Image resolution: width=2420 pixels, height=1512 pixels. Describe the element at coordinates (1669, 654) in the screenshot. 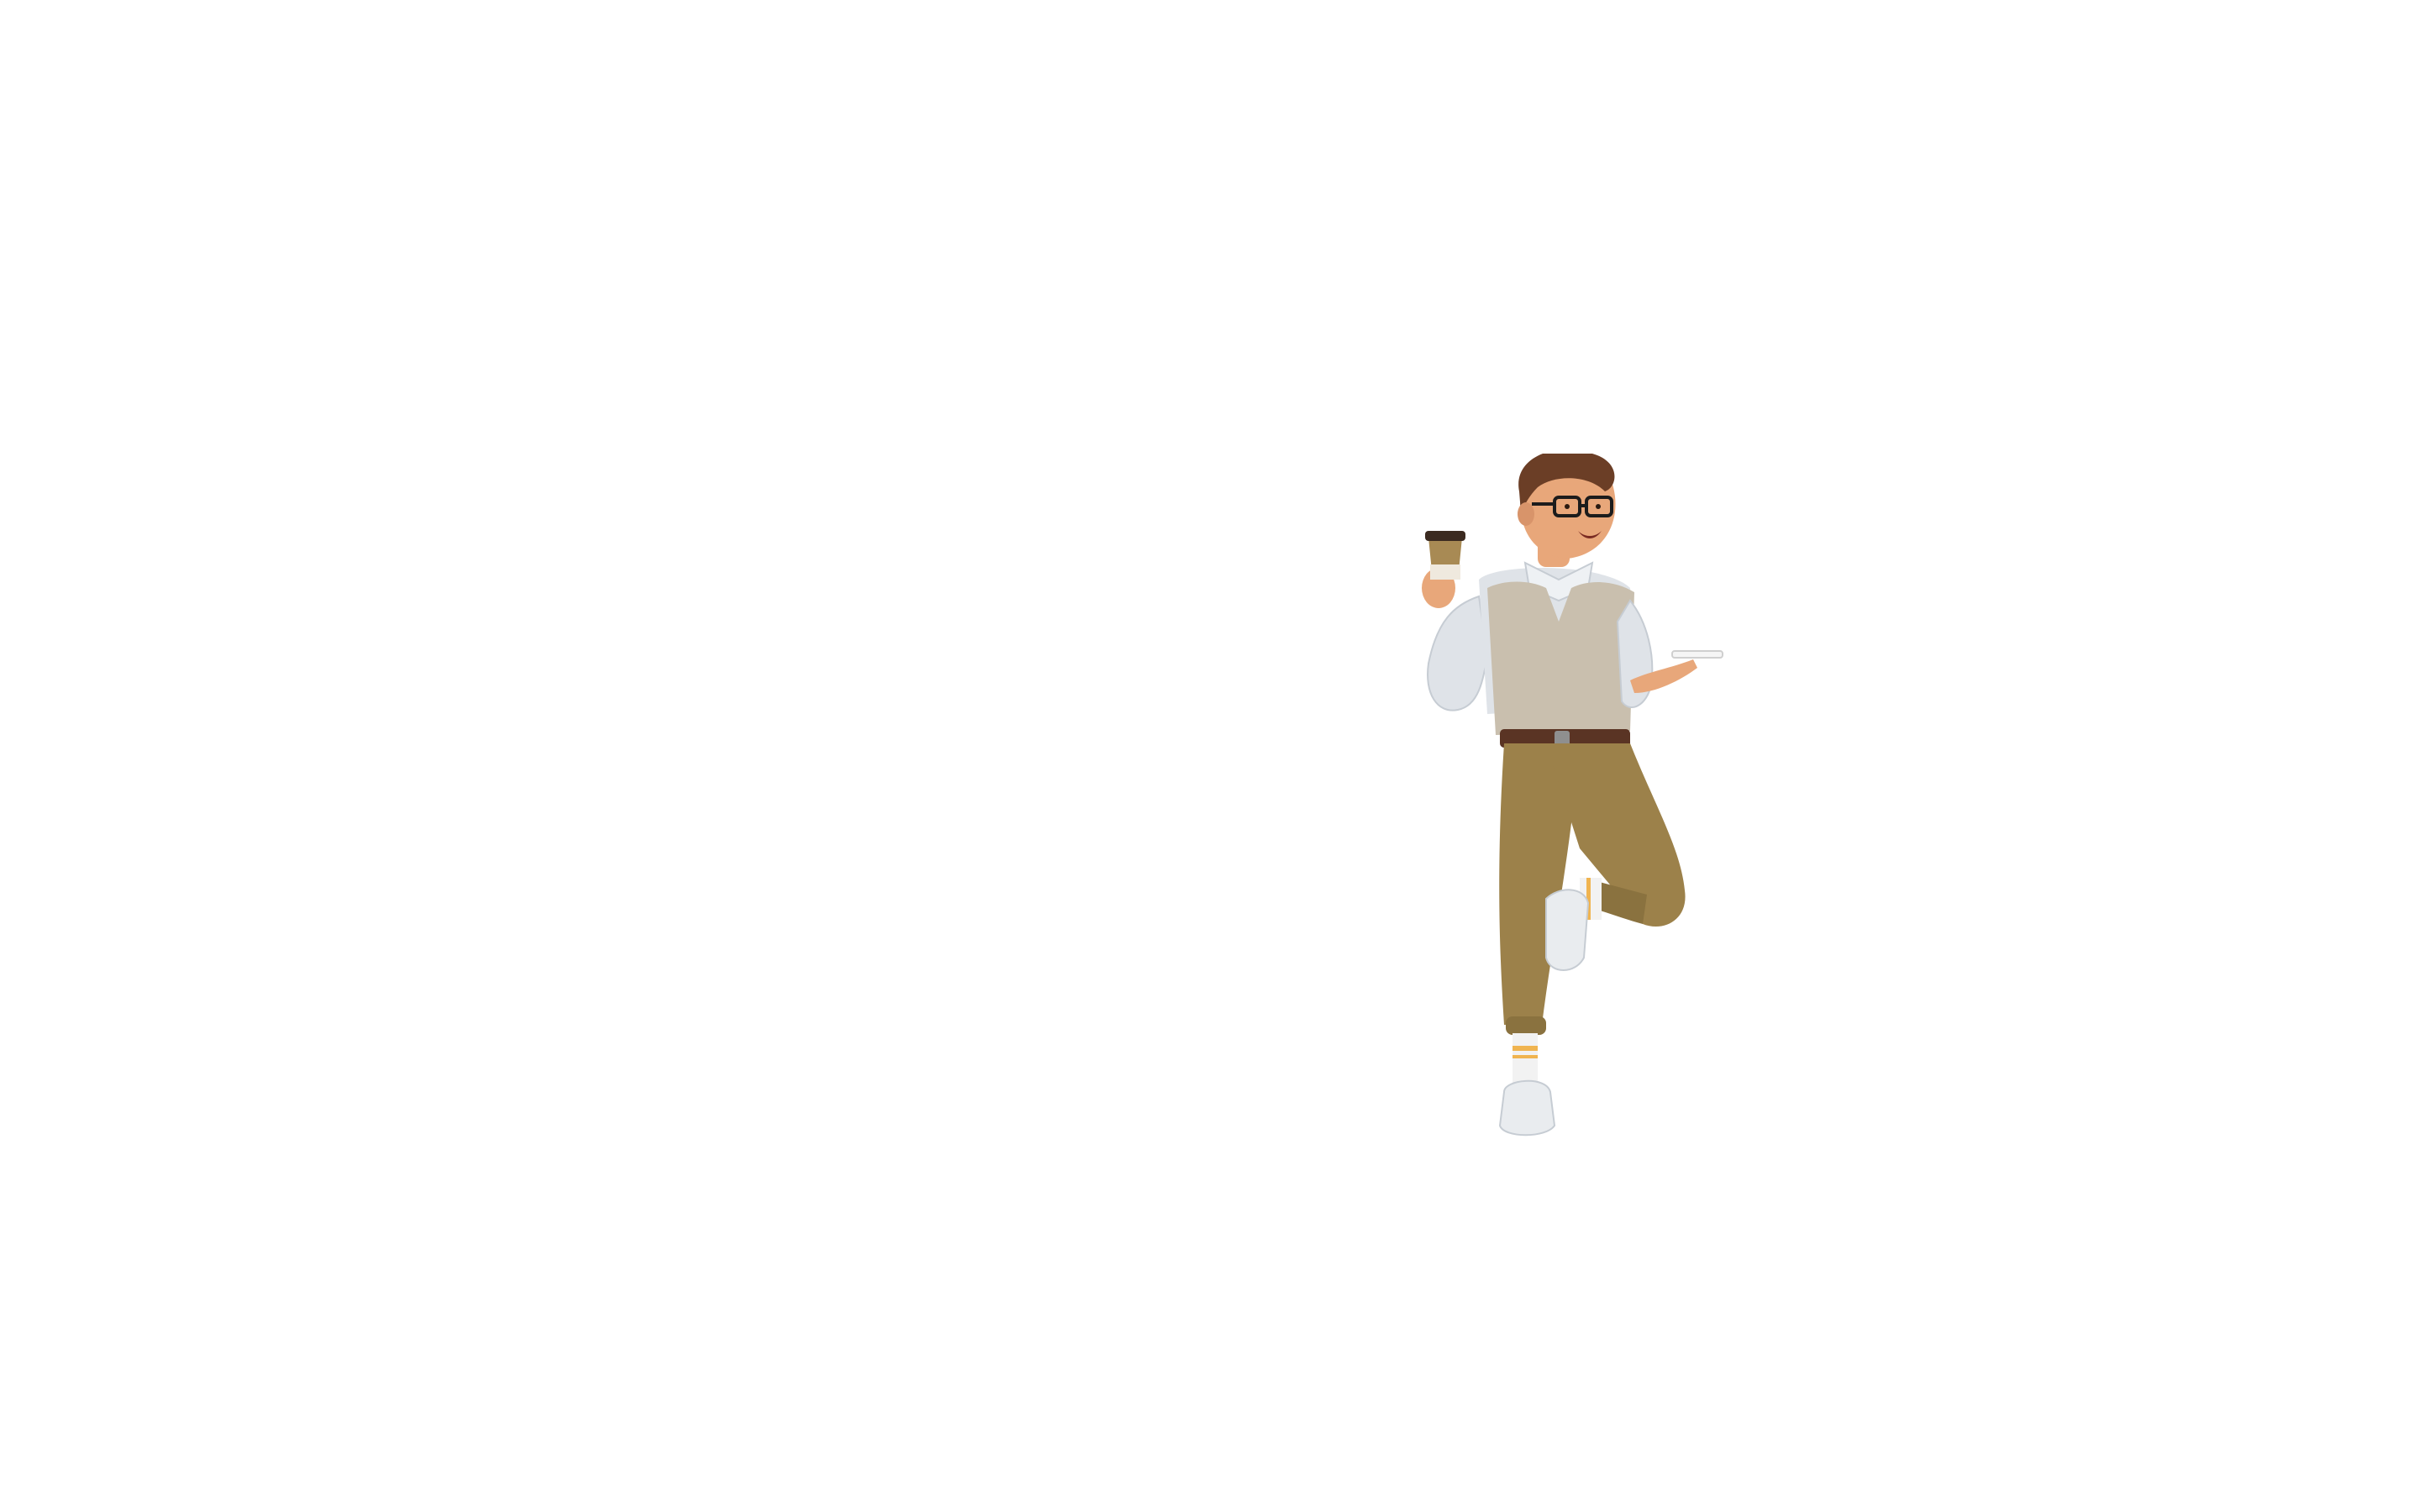

I see `right-arm` at that location.